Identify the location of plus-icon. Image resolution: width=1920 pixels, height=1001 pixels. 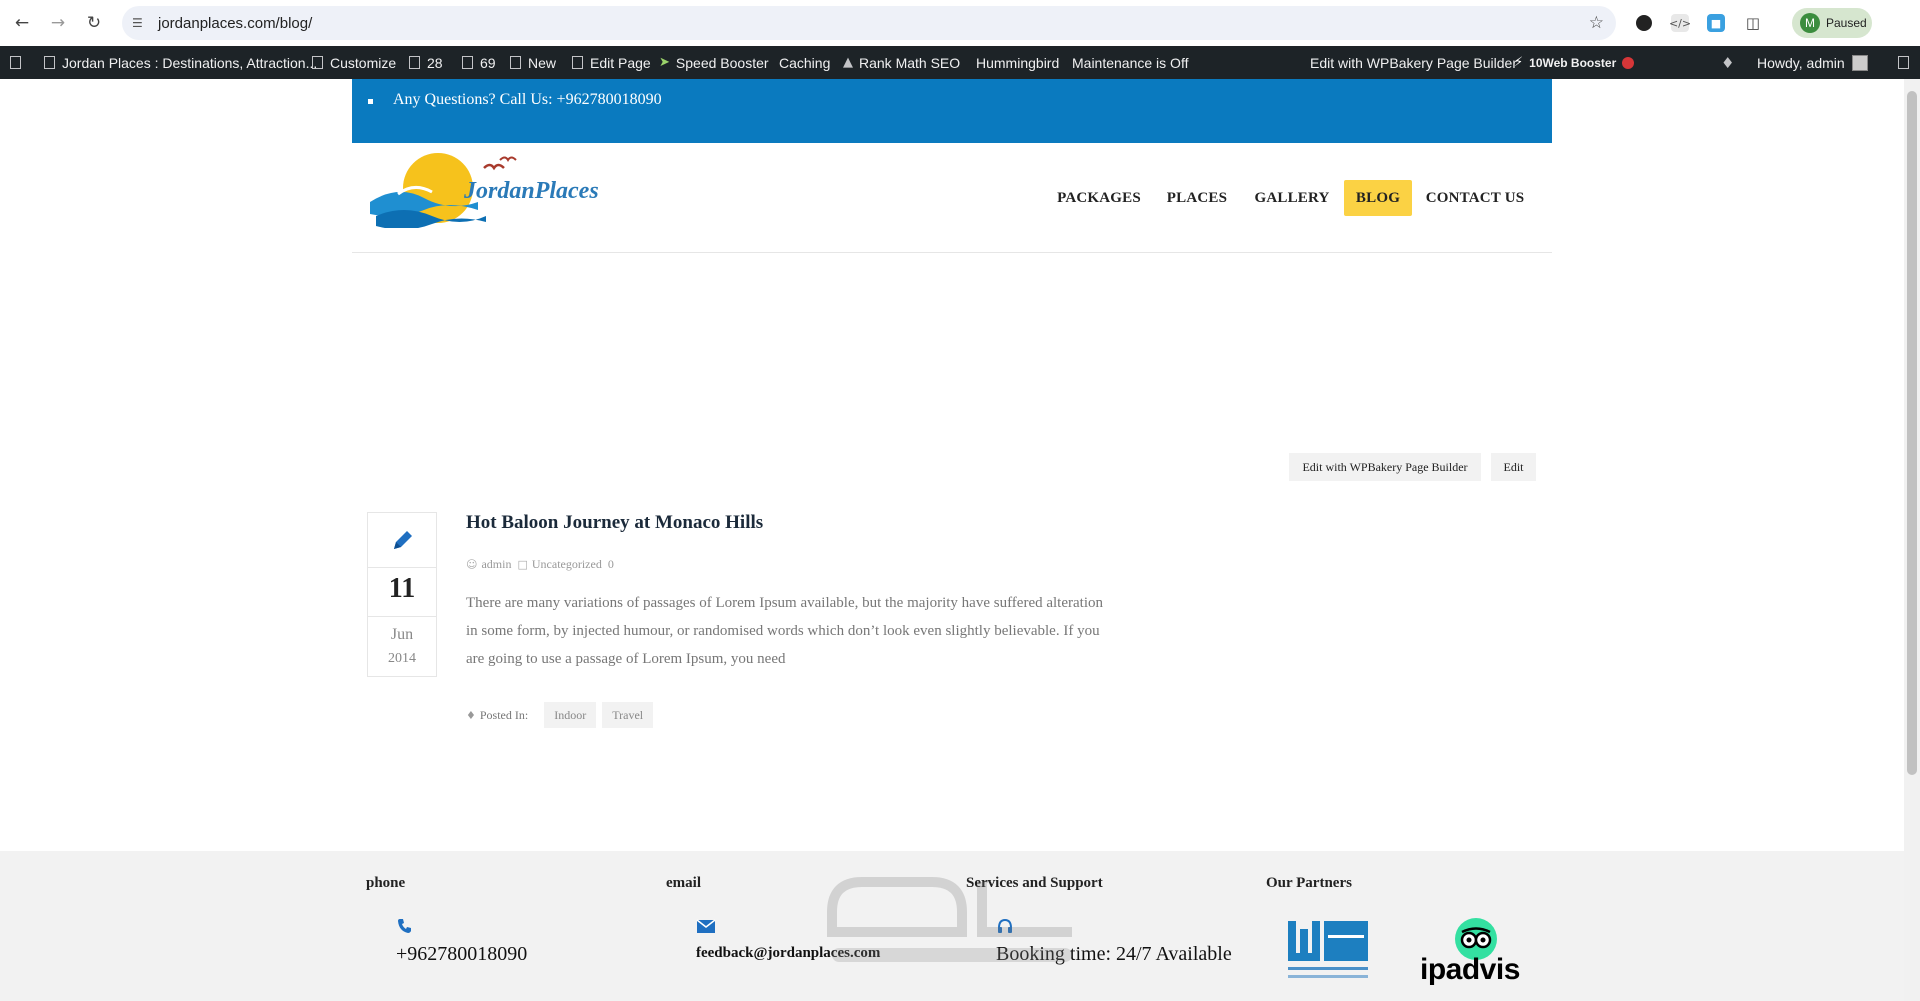
(515, 62).